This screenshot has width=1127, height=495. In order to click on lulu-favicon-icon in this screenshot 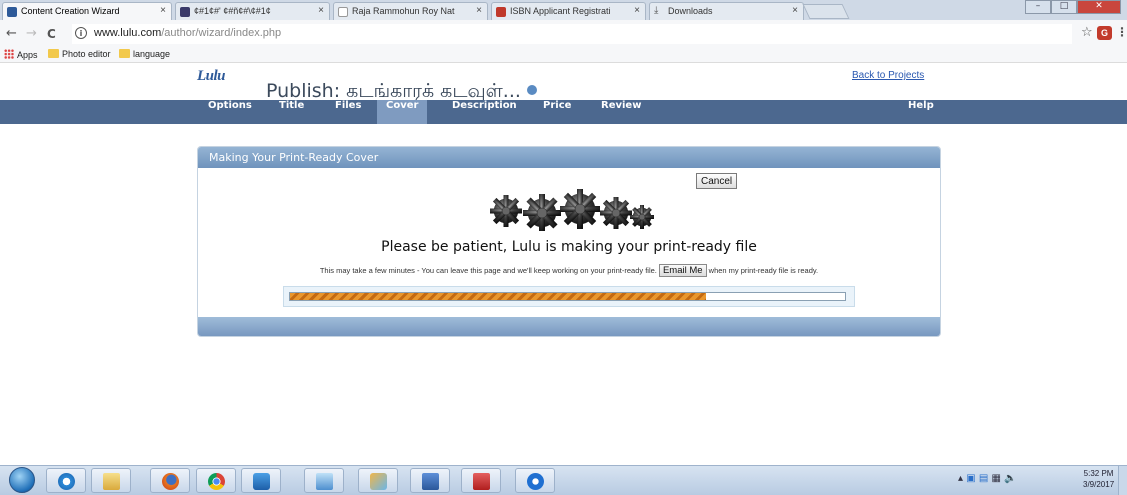, I will do `click(12, 12)`.